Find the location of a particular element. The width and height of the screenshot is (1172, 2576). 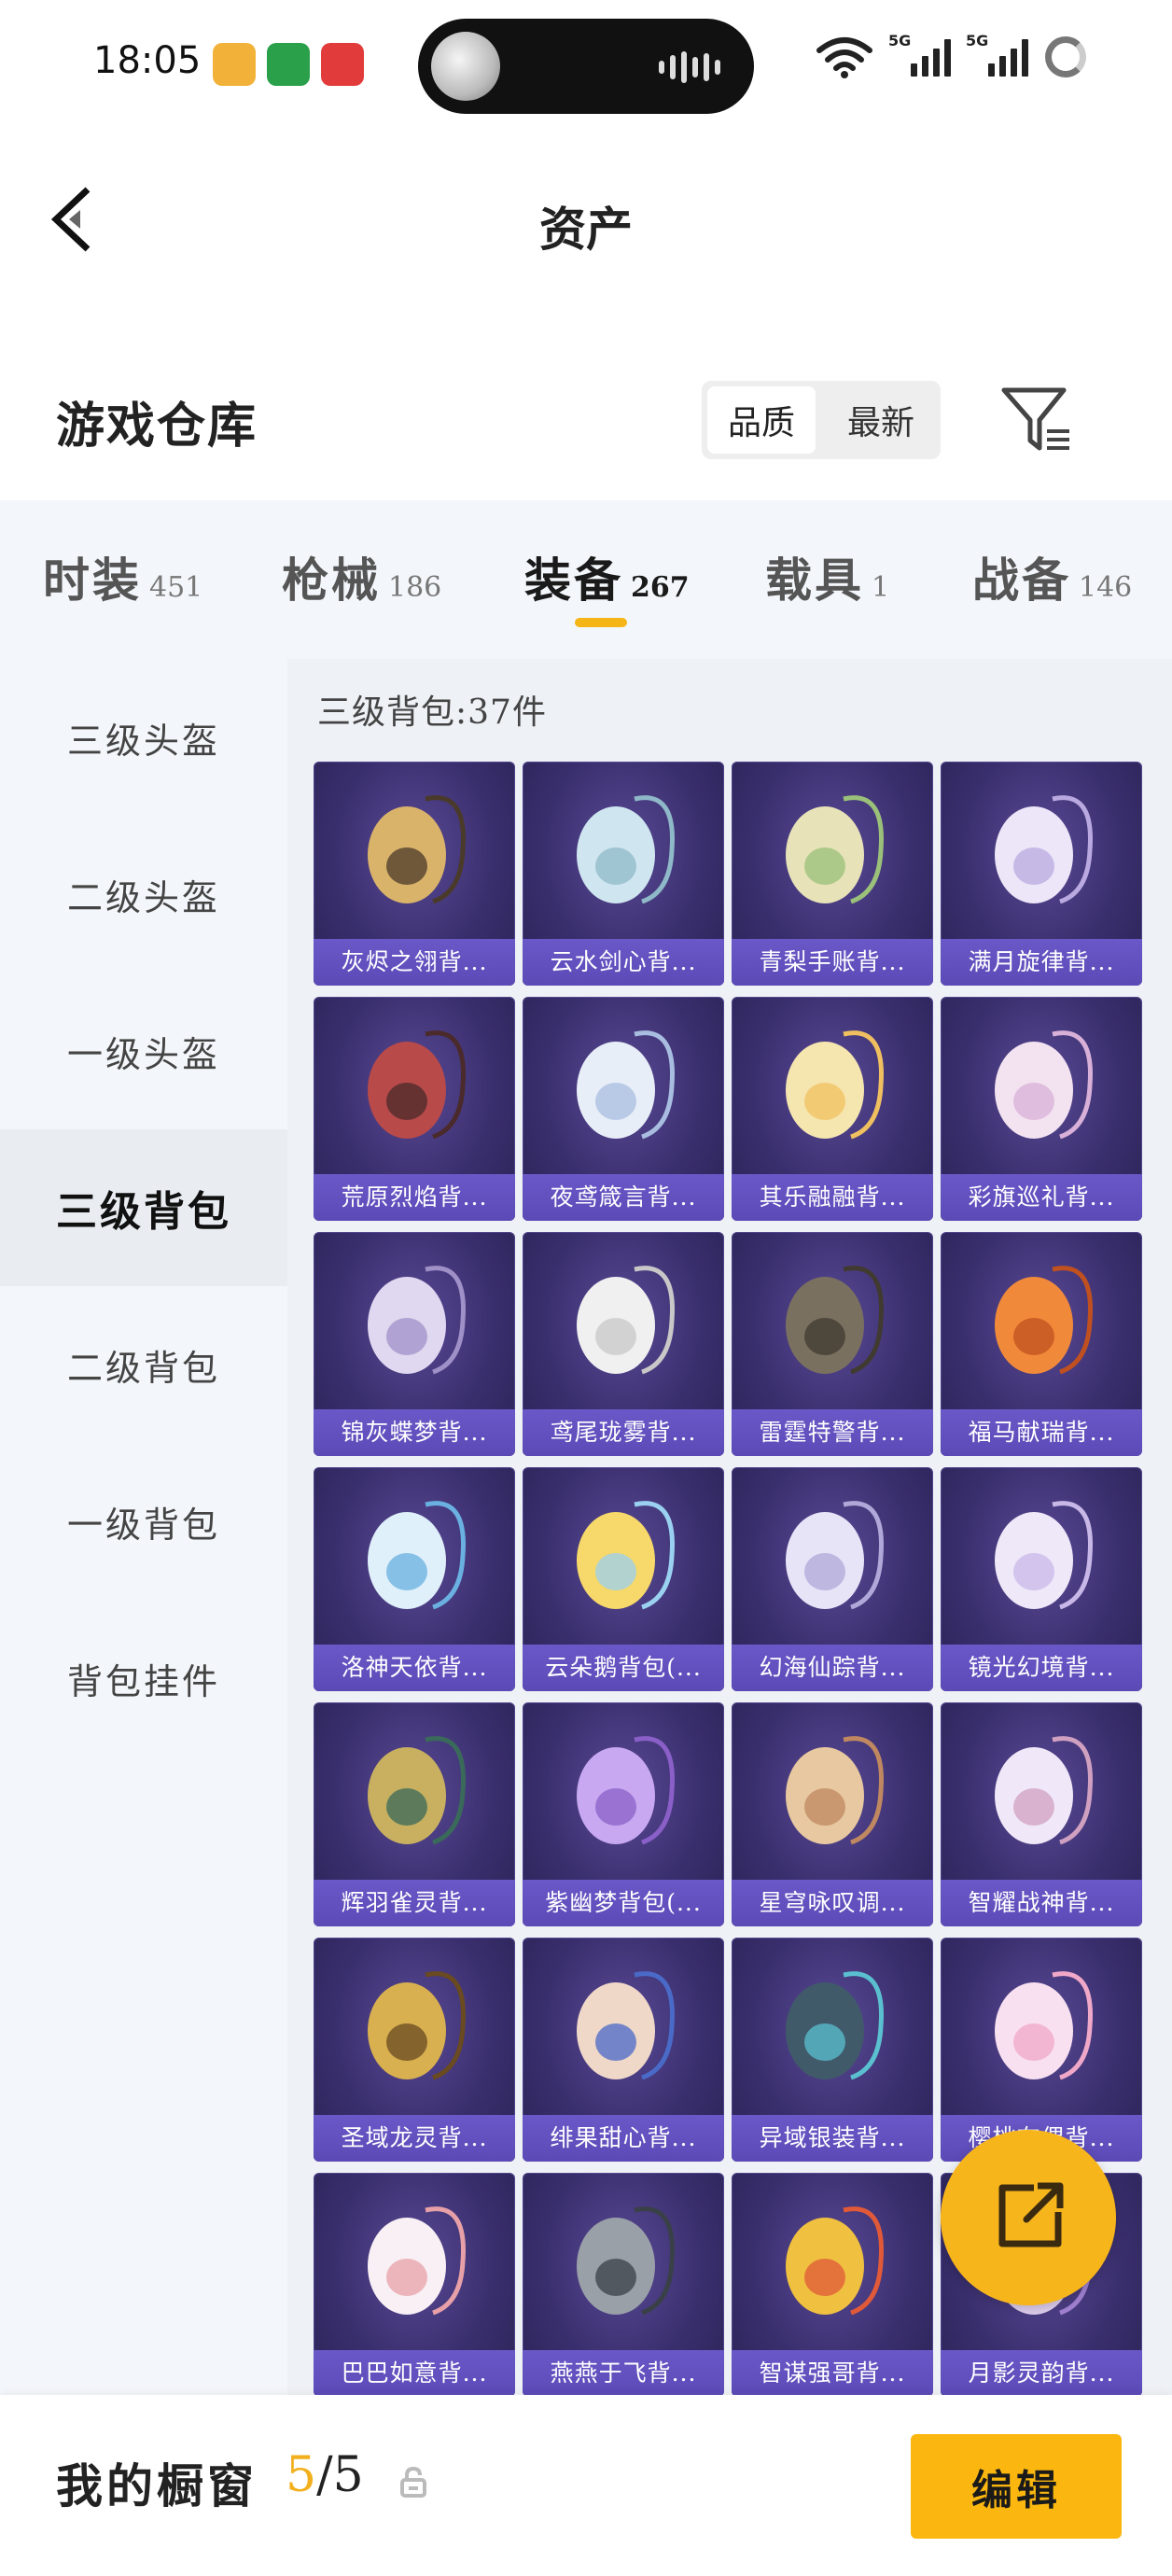

sort-option-quality: 品质 is located at coordinates (761, 420).